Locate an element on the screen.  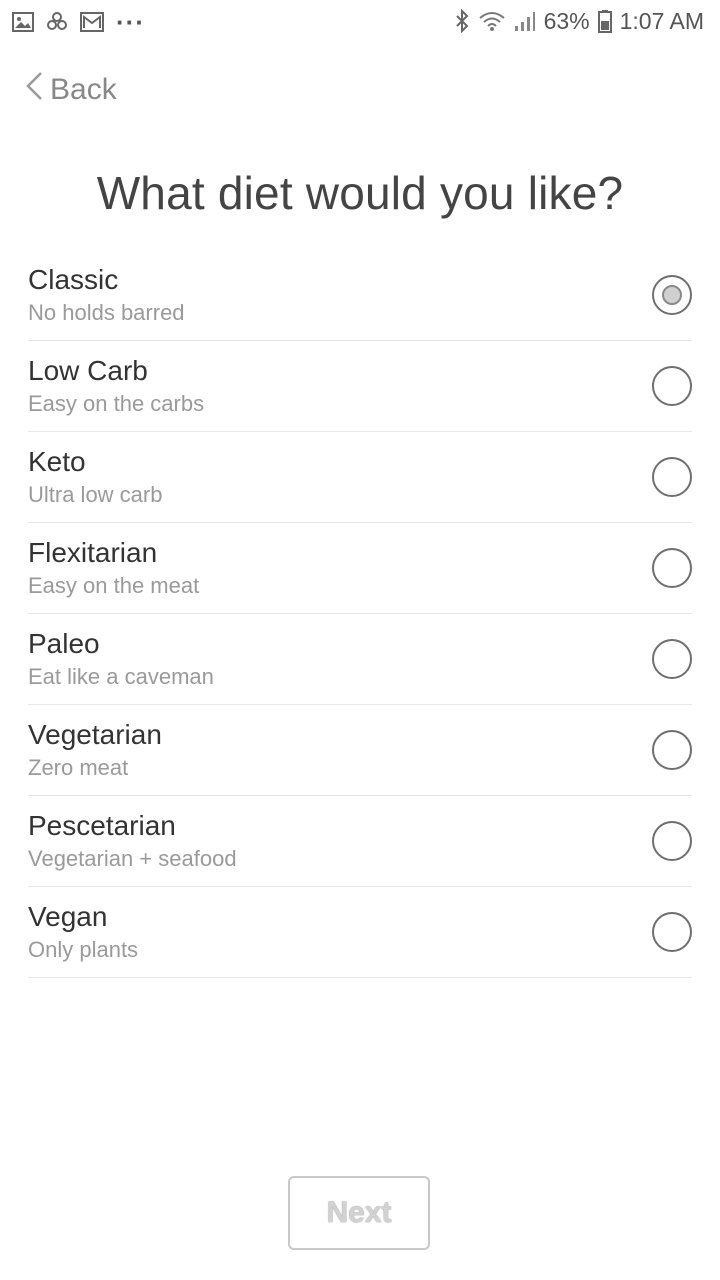
chevron-left-icon is located at coordinates (34, 90).